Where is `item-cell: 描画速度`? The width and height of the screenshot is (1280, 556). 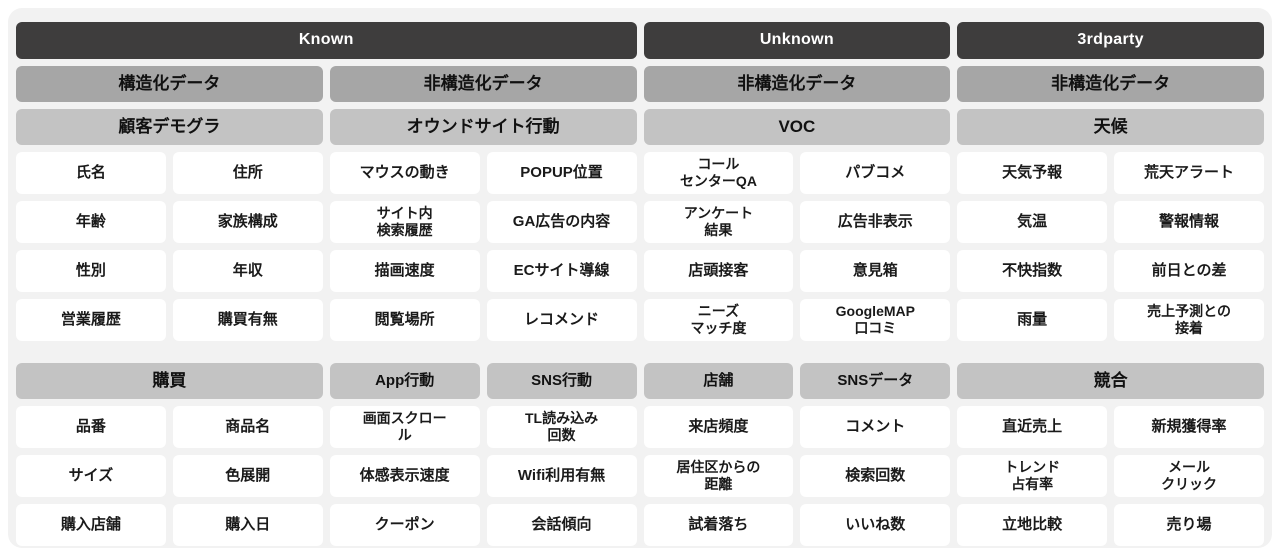 item-cell: 描画速度 is located at coordinates (404, 271).